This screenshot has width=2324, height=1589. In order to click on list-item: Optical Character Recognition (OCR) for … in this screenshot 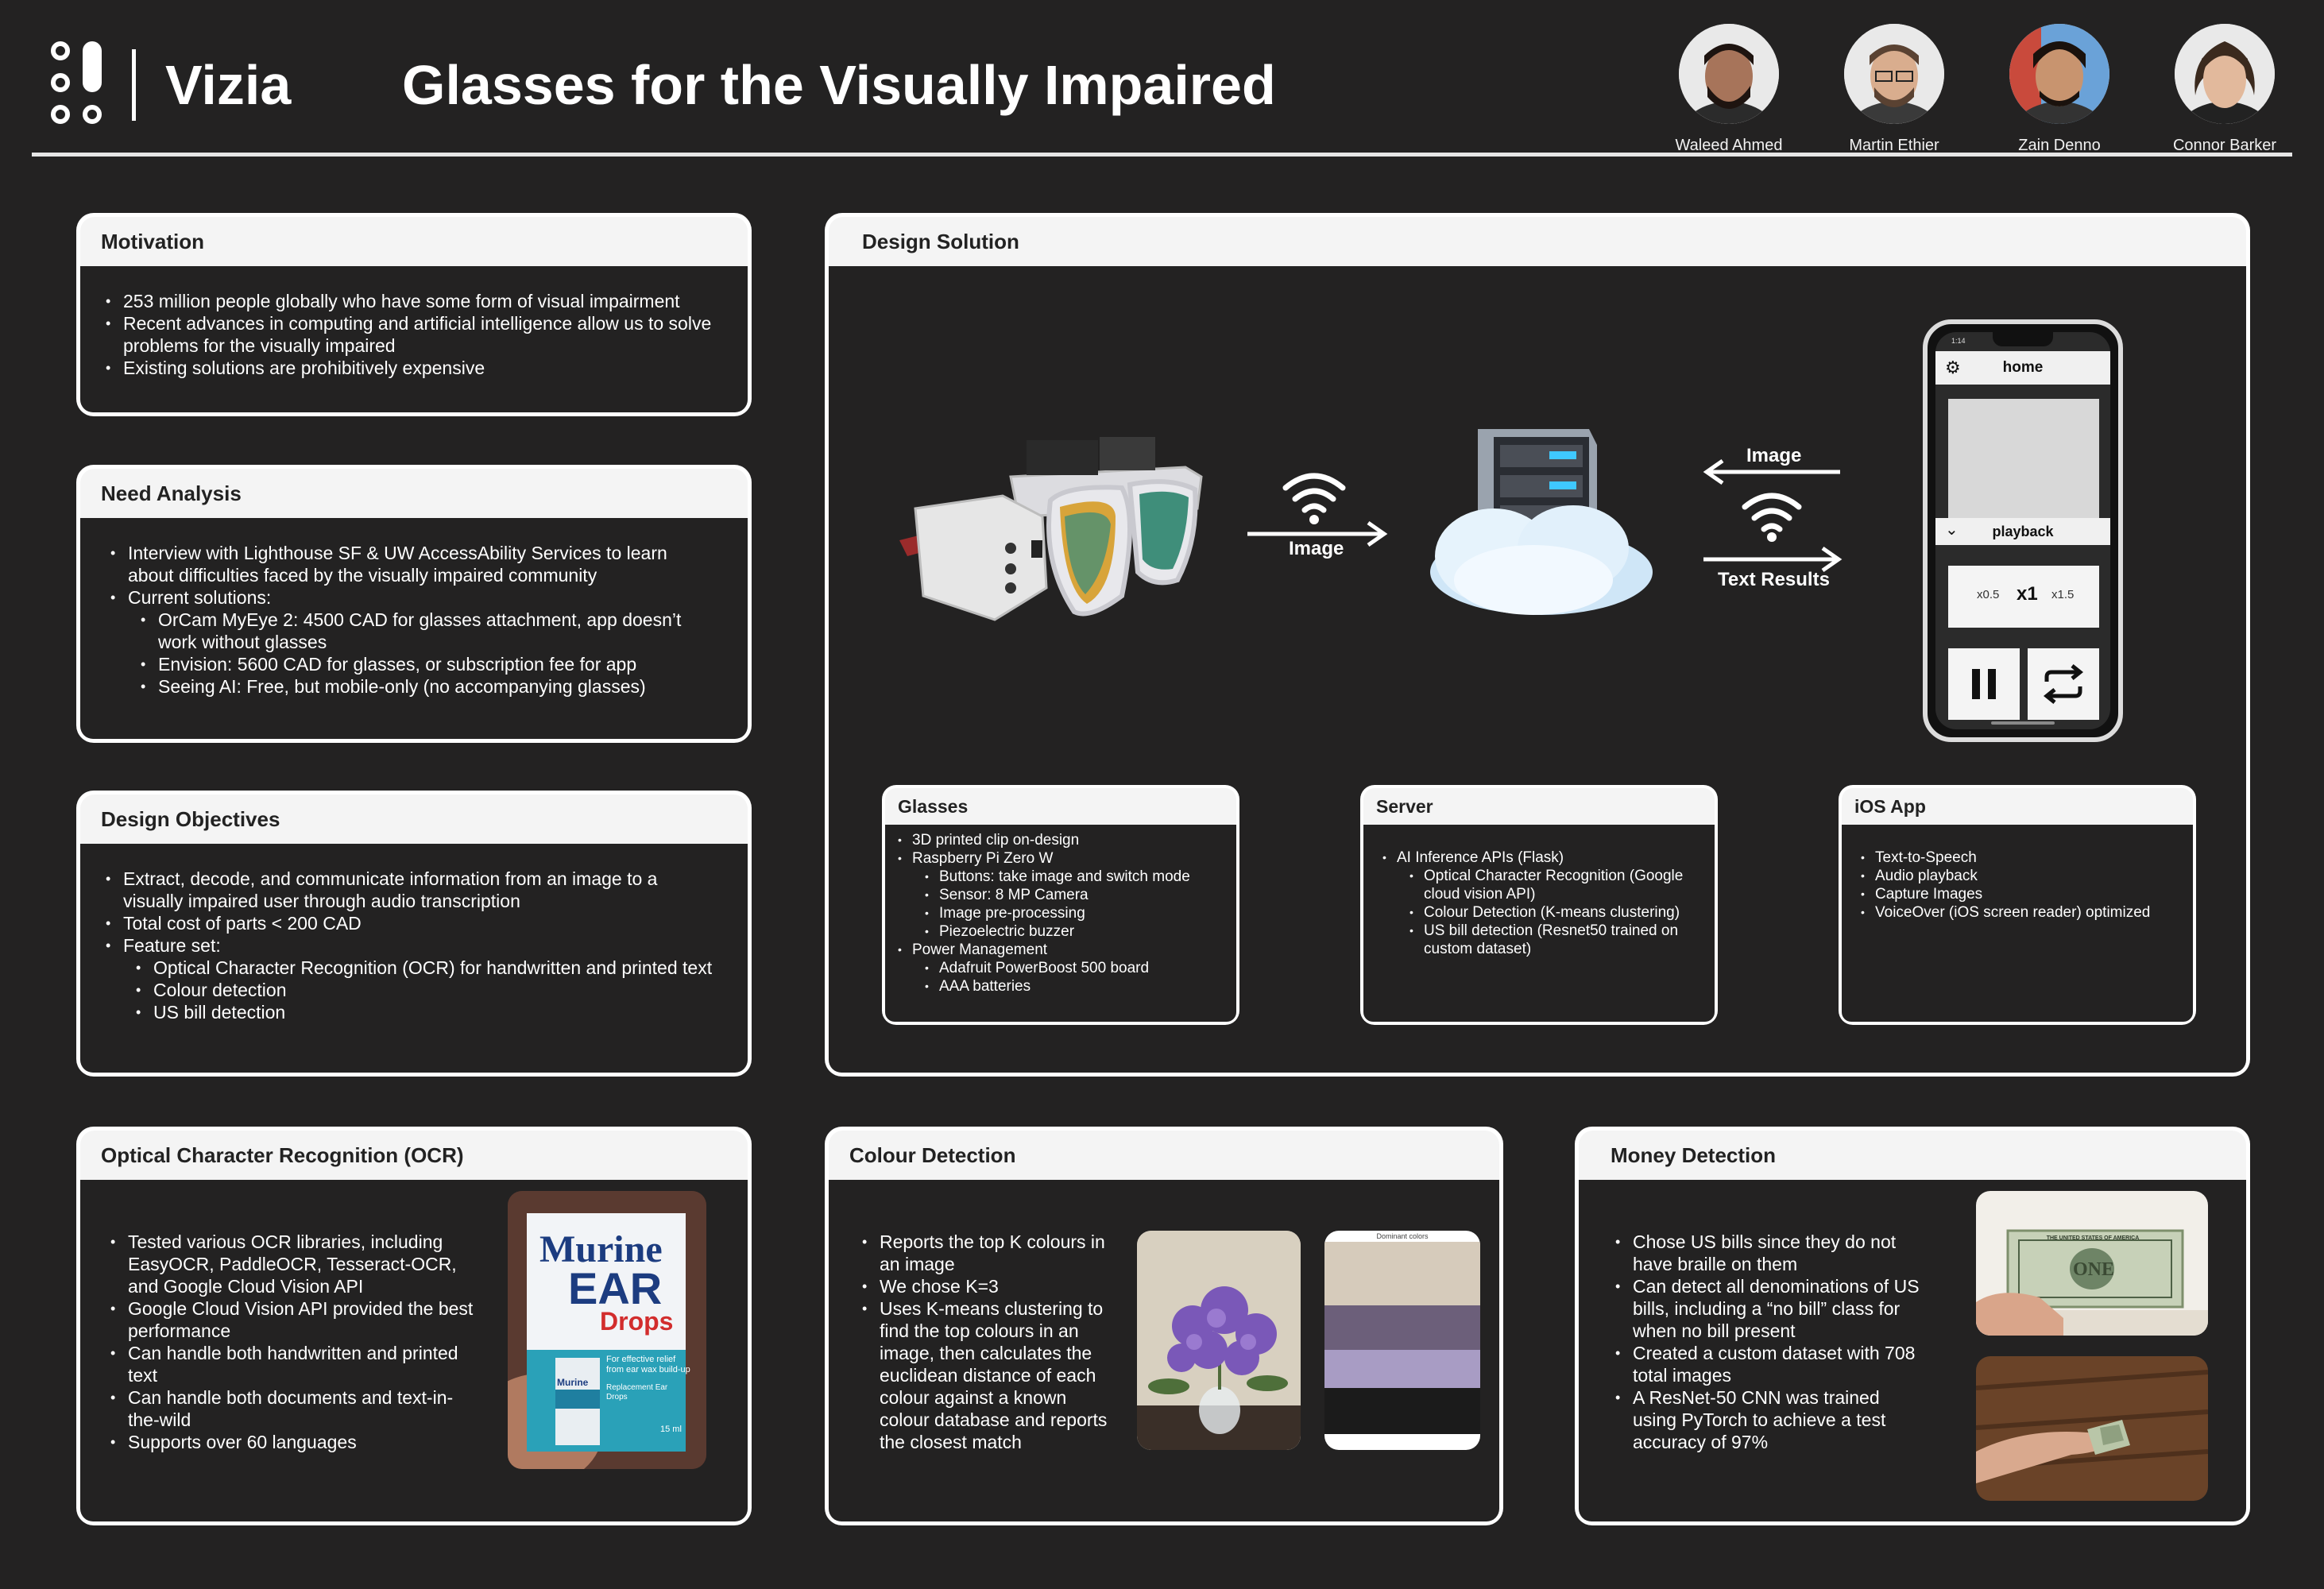, I will do `click(425, 968)`.